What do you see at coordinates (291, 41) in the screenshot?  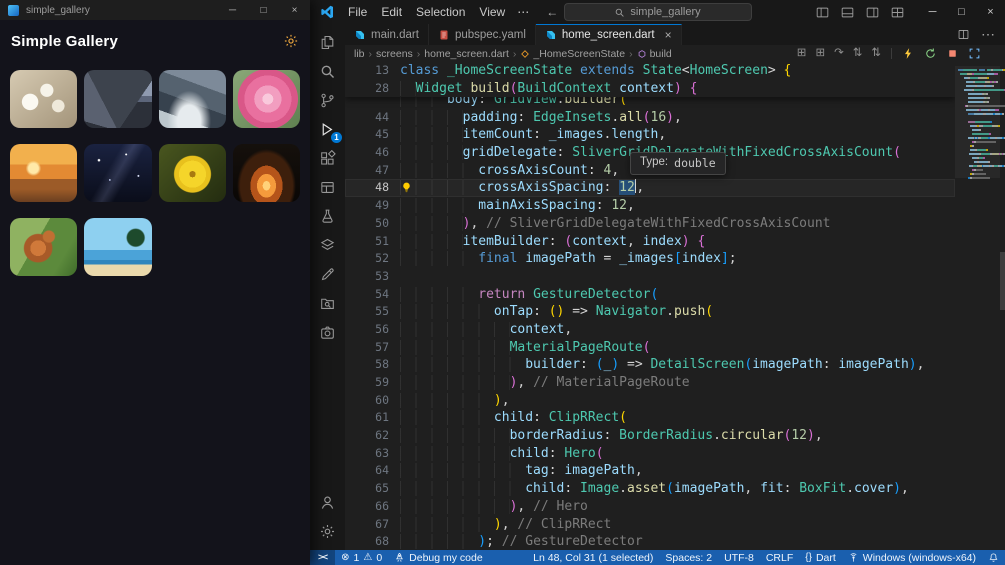 I see `settings-gear-icon` at bounding box center [291, 41].